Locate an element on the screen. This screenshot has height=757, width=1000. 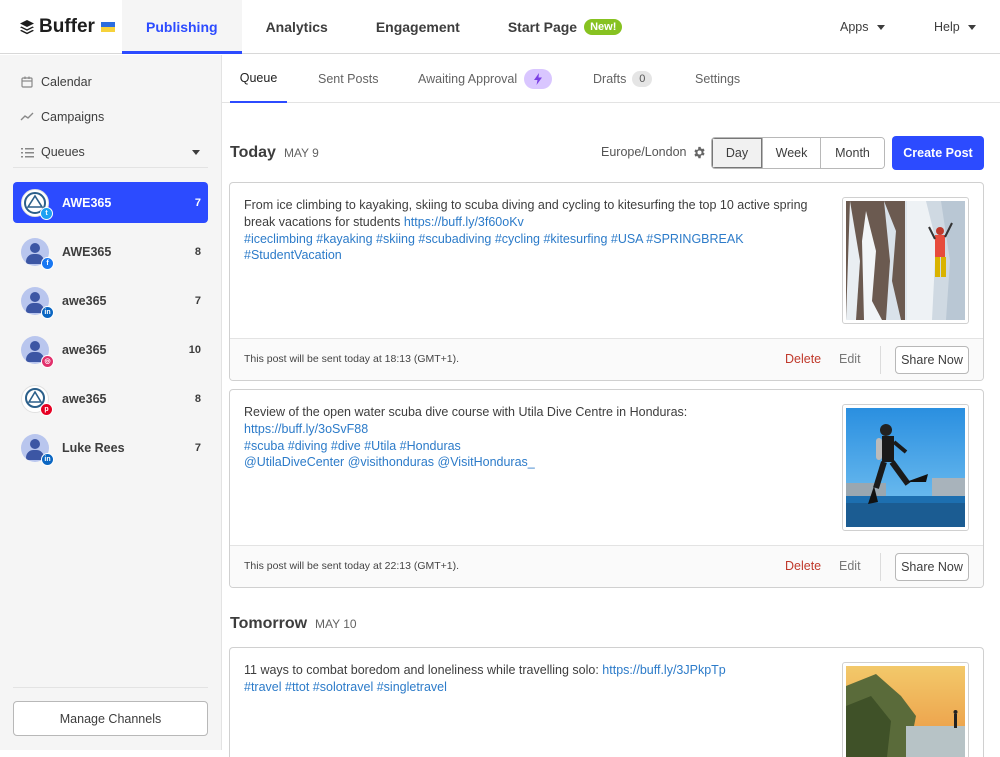
help-menu: Help is located at coordinates (955, 27).